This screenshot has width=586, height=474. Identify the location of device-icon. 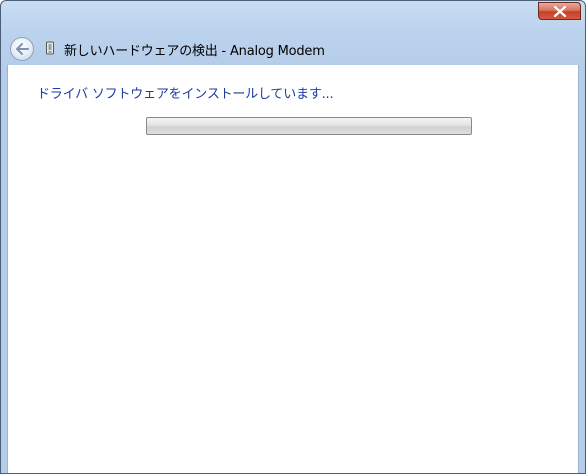
(50, 48).